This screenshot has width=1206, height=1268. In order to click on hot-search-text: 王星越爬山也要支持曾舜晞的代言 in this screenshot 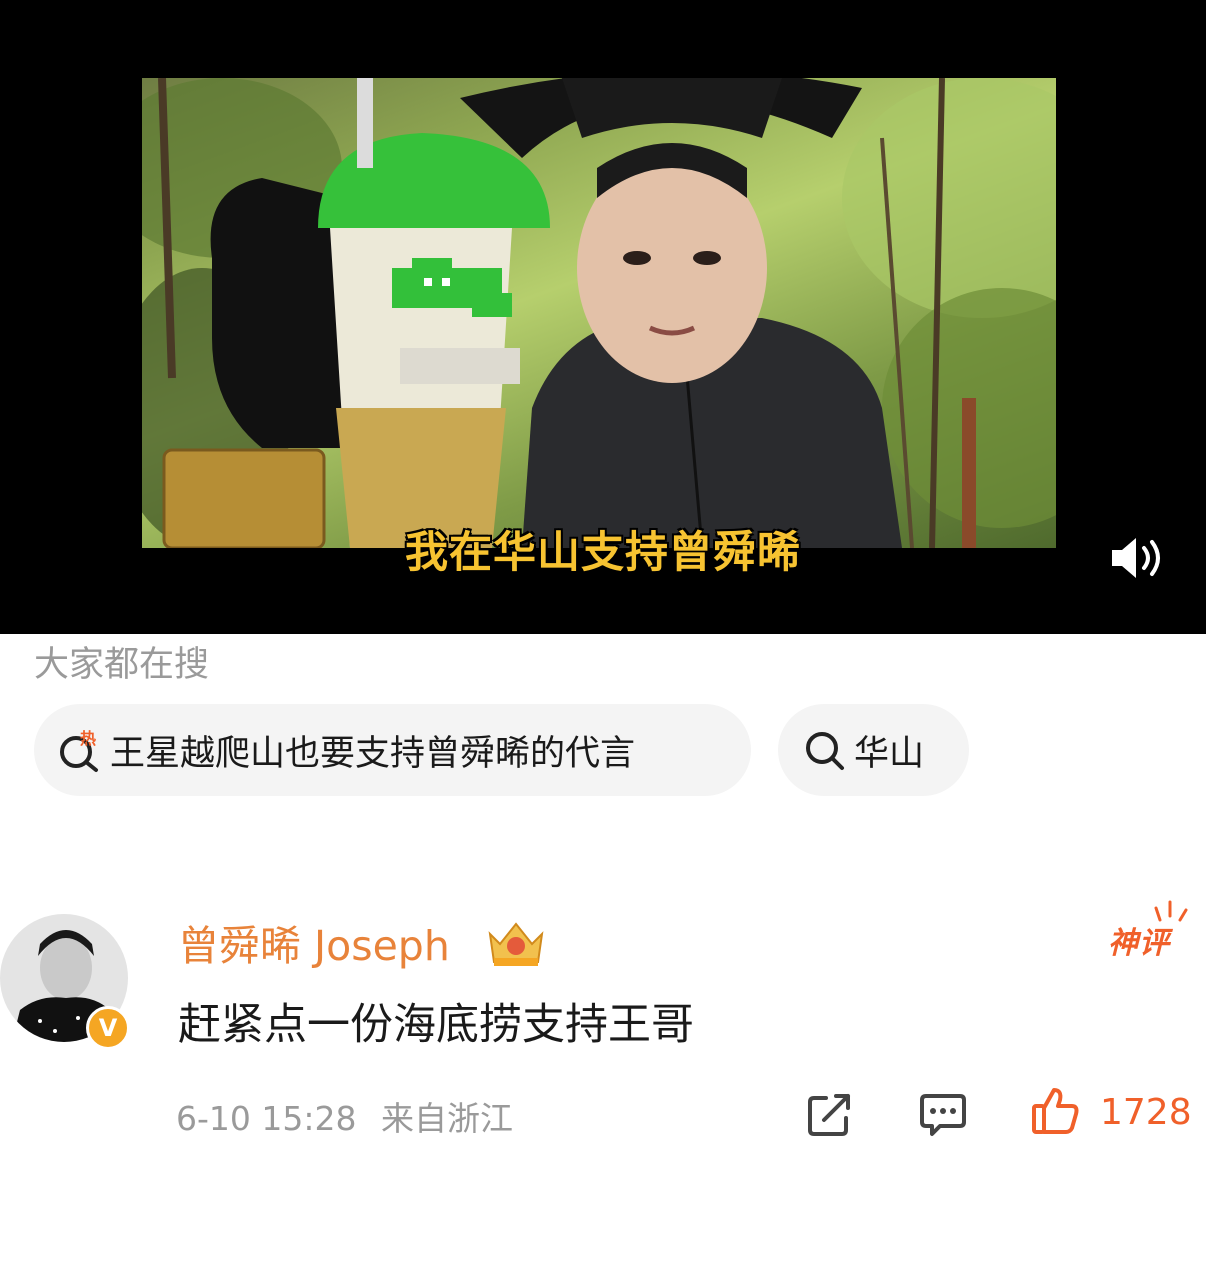, I will do `click(373, 753)`.